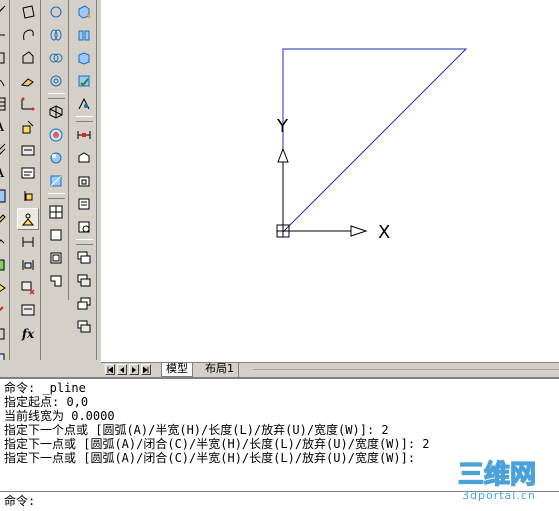 This screenshot has height=511, width=559. What do you see at coordinates (28, 12) in the screenshot?
I see `rectangle-icon` at bounding box center [28, 12].